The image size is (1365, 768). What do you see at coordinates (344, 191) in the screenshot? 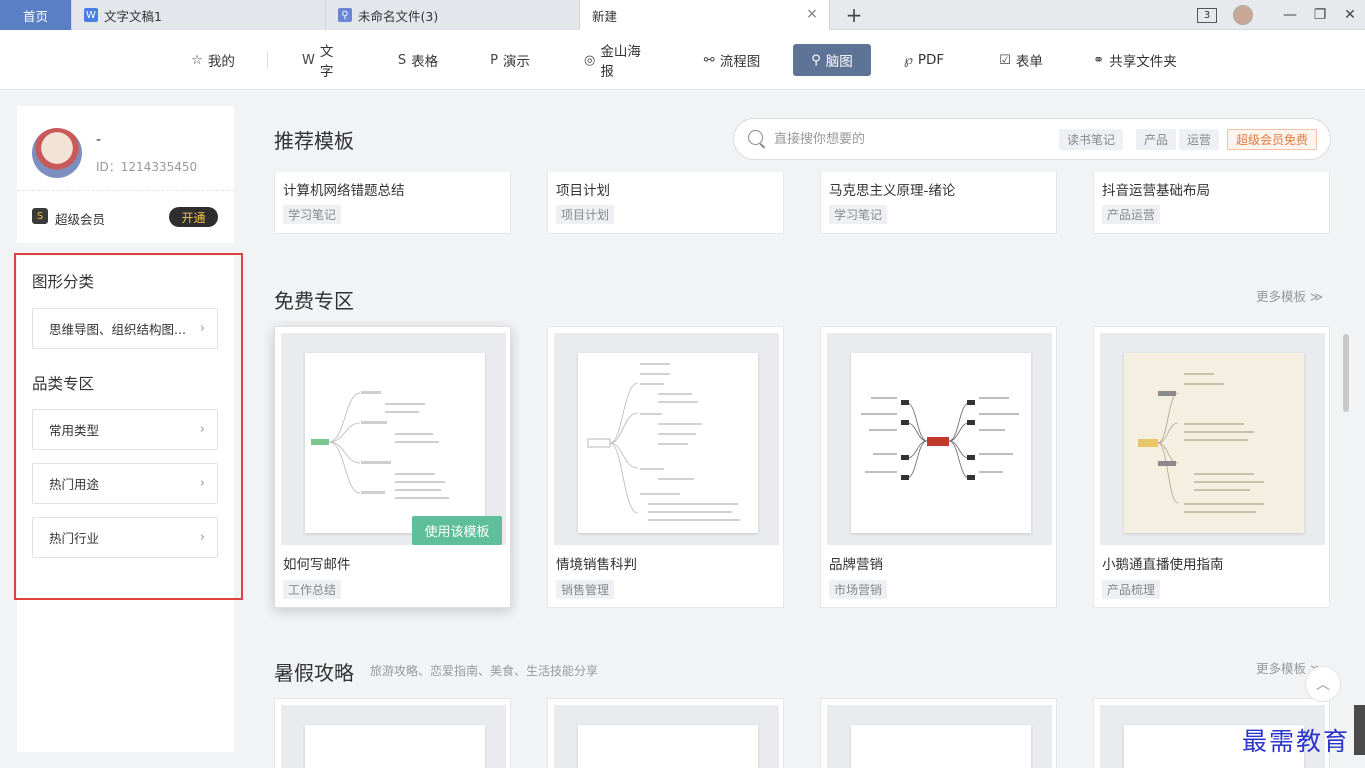
I see `card-title: 计算机网络错题总结` at bounding box center [344, 191].